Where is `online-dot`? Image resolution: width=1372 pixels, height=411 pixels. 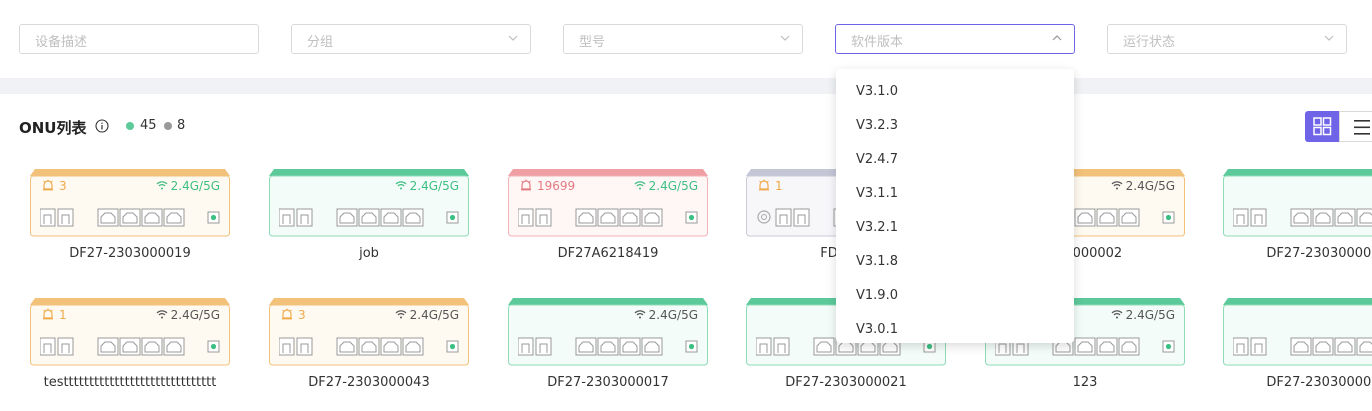 online-dot is located at coordinates (130, 126).